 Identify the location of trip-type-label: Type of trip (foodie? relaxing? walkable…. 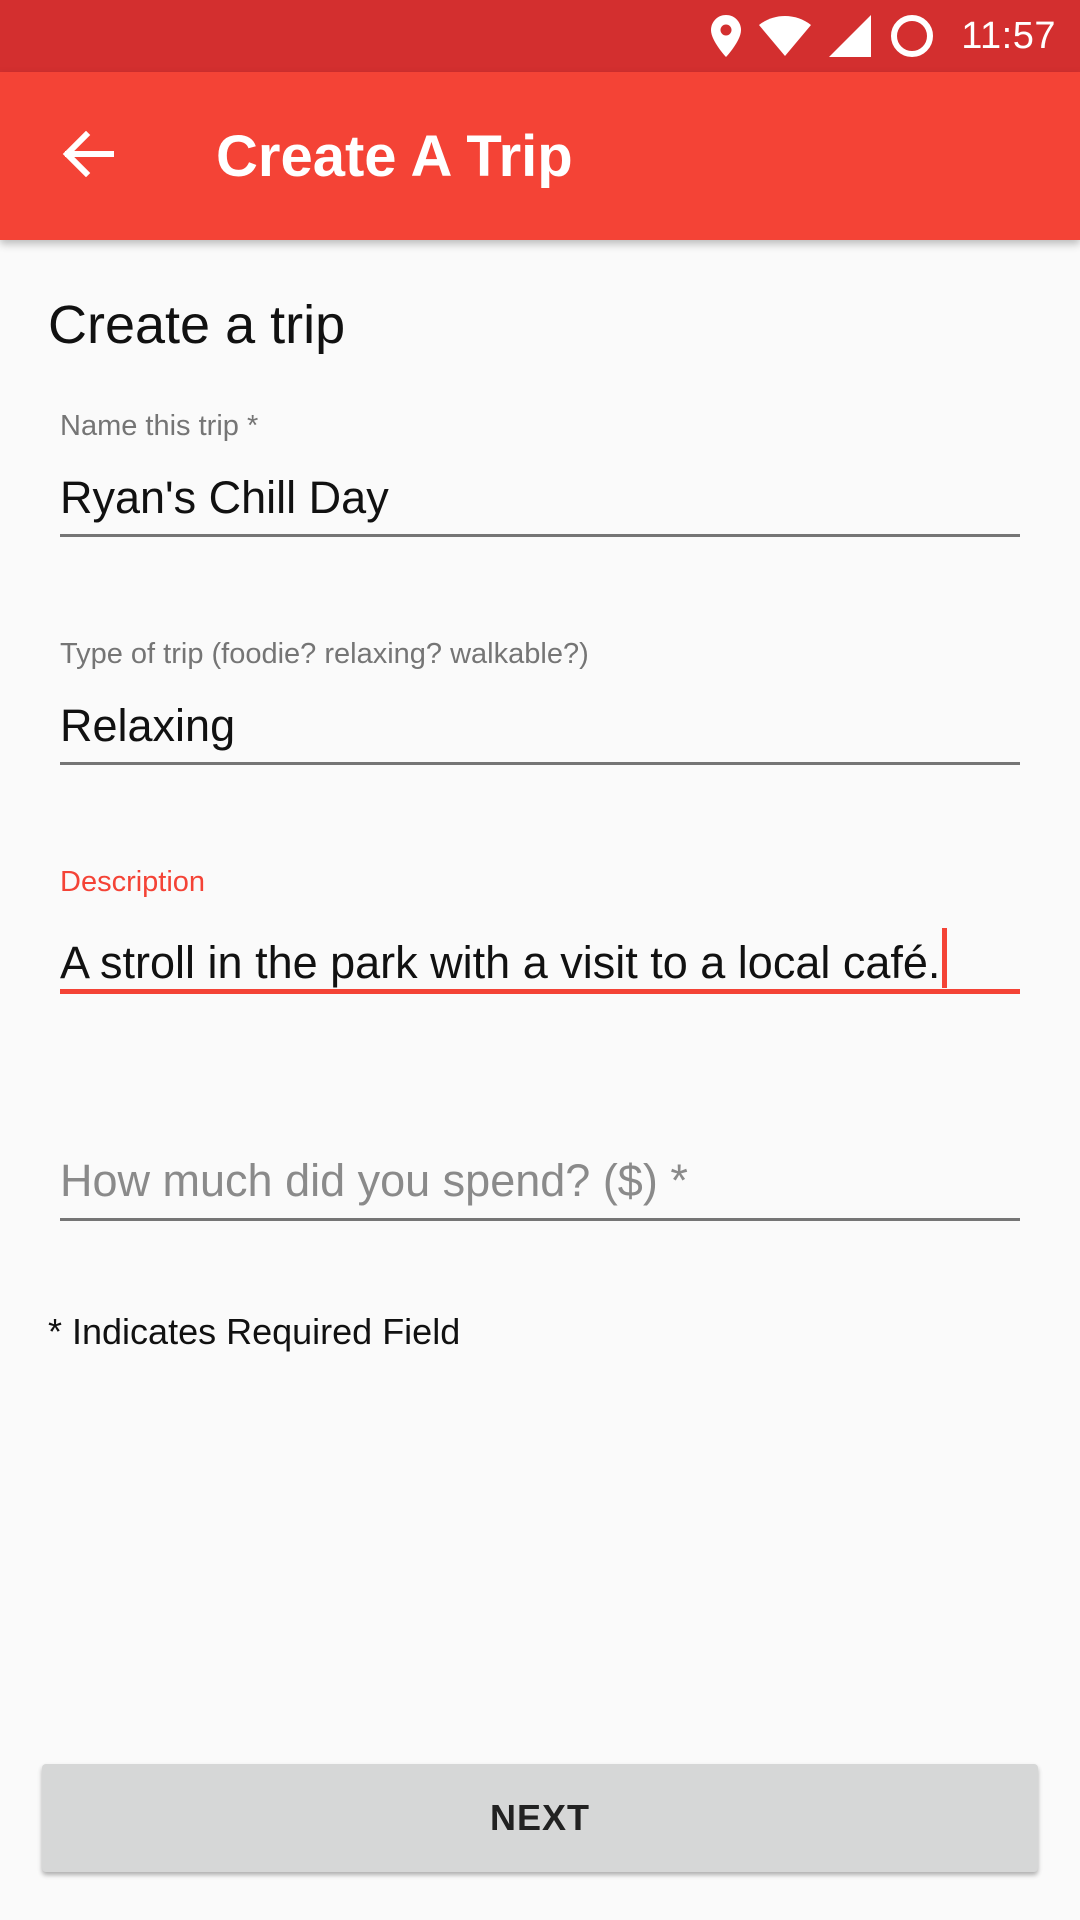
(324, 654).